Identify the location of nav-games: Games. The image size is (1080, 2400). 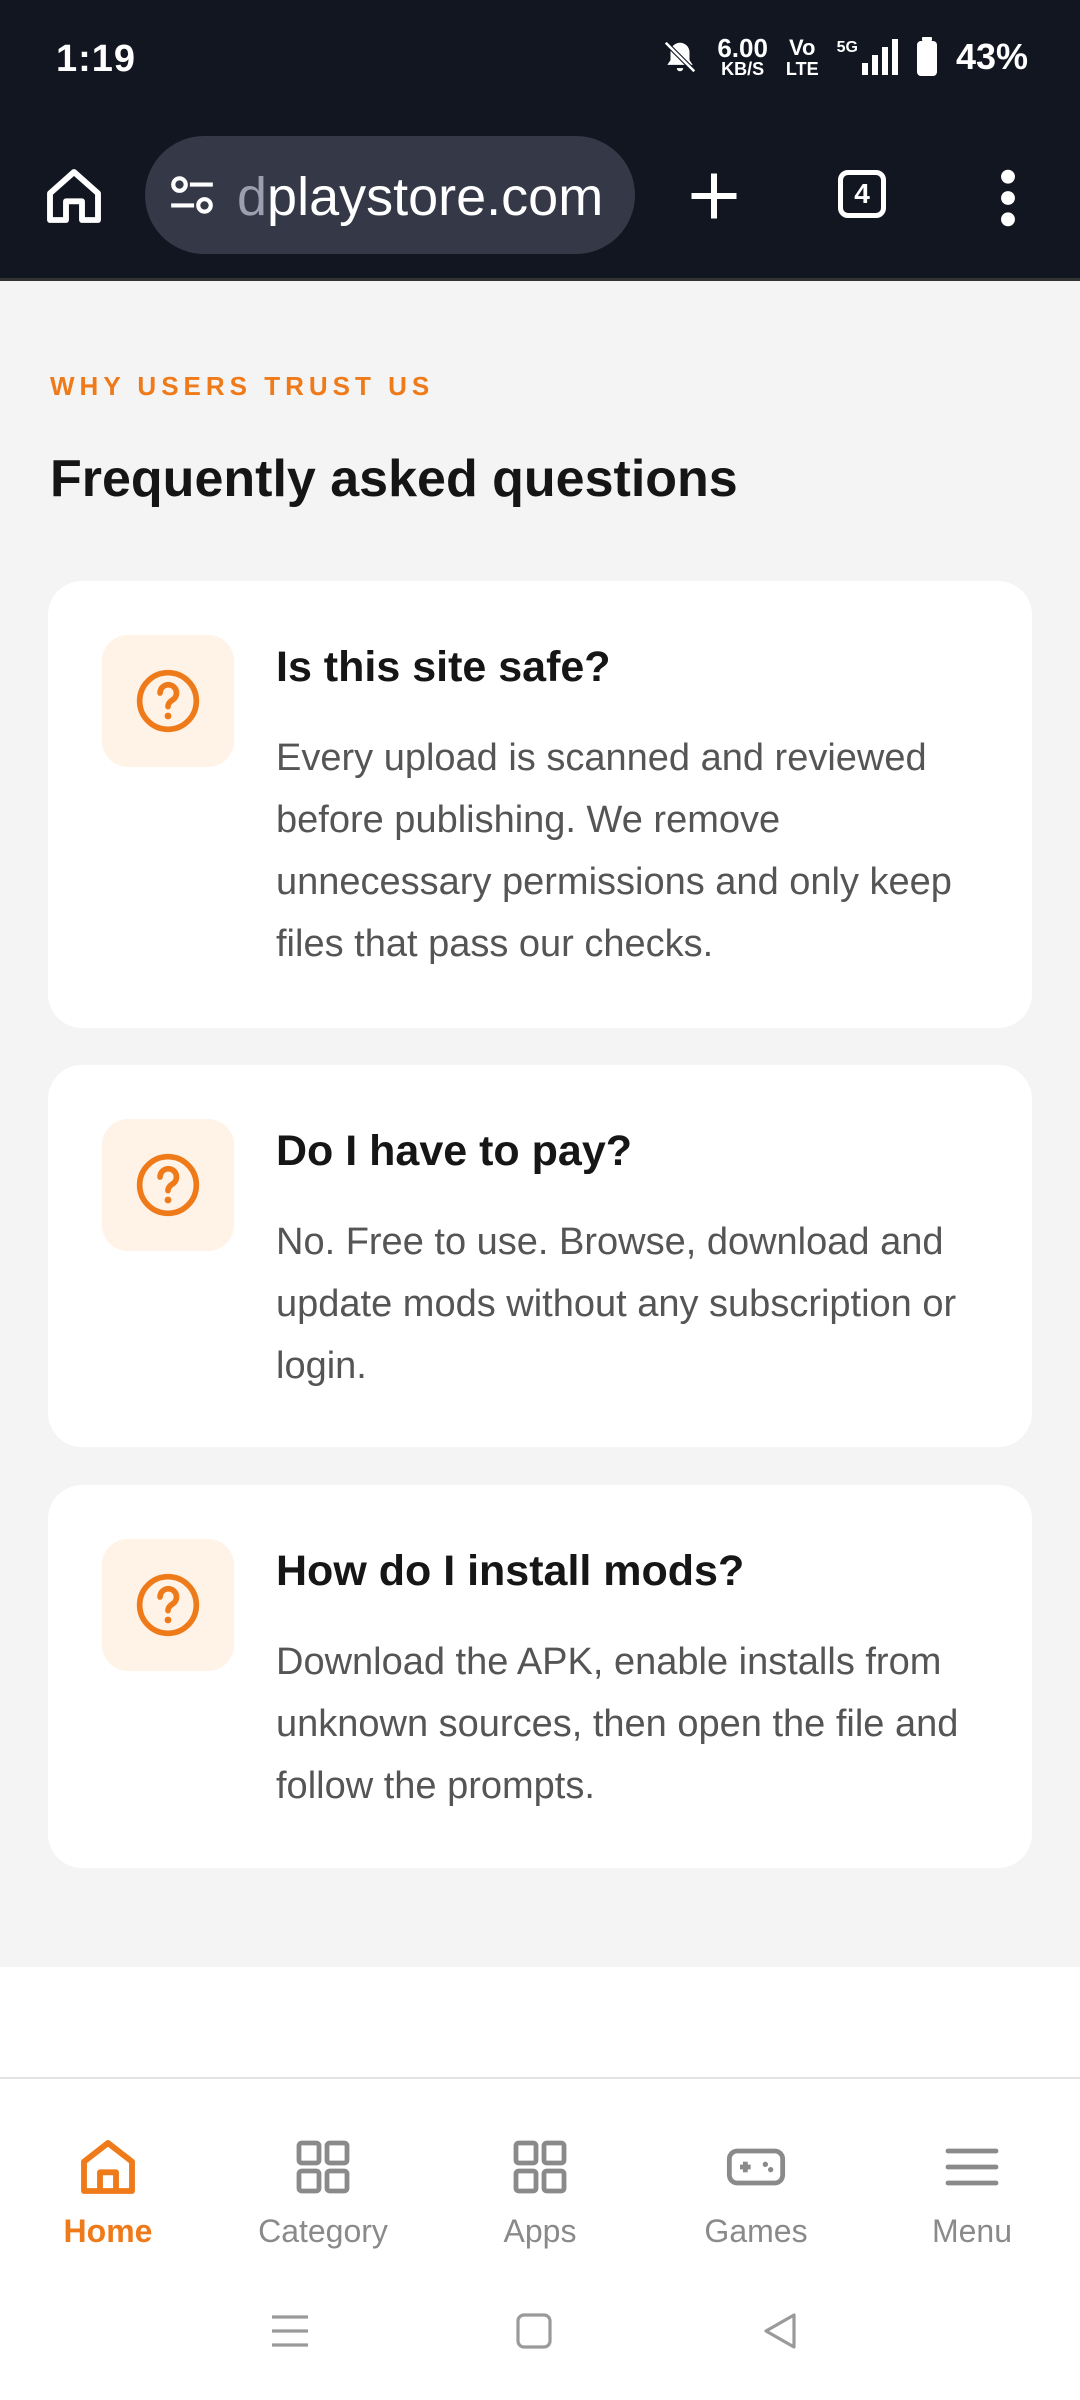
(756, 2195).